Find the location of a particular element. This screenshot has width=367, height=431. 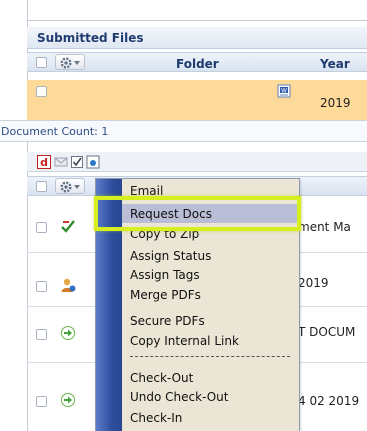

document-row-text: 4 02 2019 is located at coordinates (329, 401).